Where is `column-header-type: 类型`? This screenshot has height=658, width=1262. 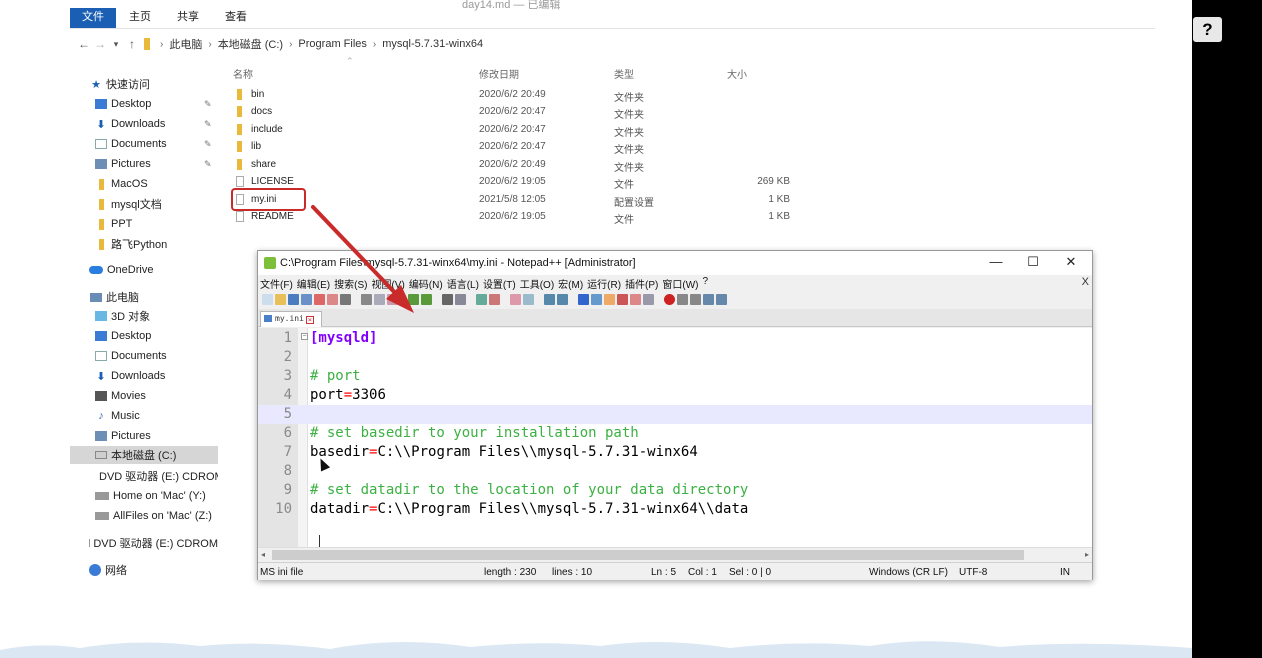
column-header-type: 类型 is located at coordinates (624, 73).